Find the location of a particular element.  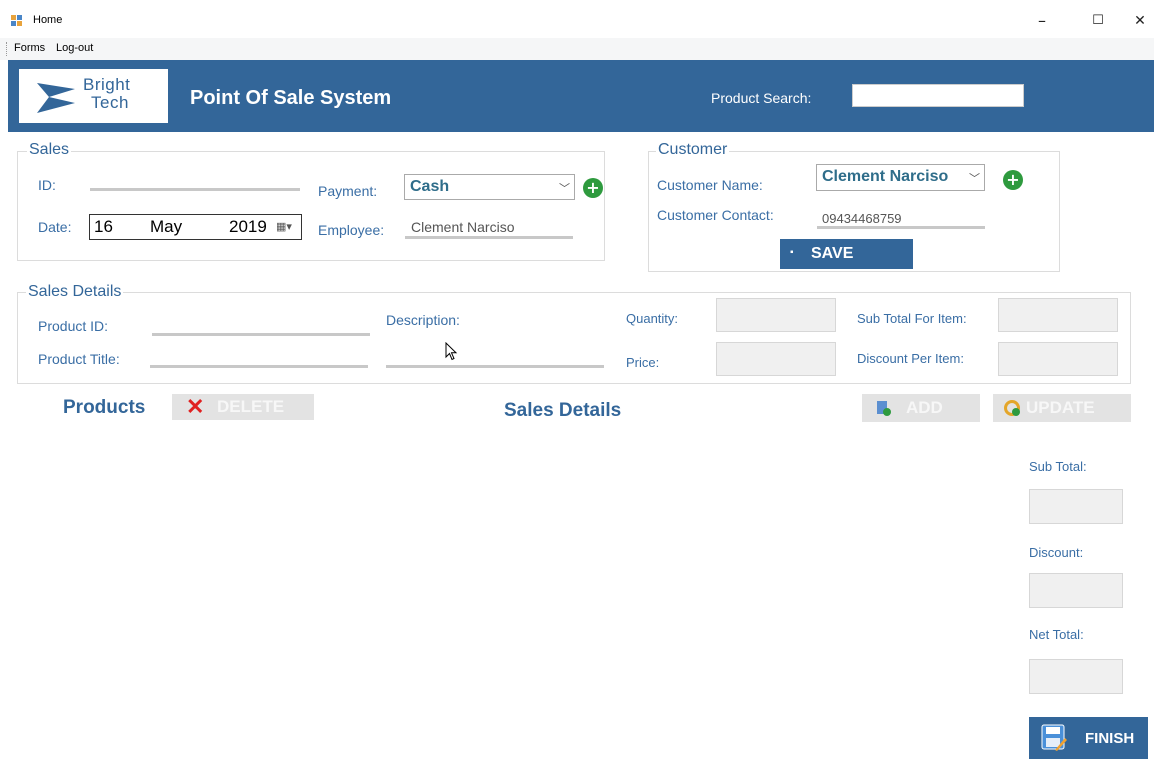

menu-item-logout: Log-out is located at coordinates (74, 48).